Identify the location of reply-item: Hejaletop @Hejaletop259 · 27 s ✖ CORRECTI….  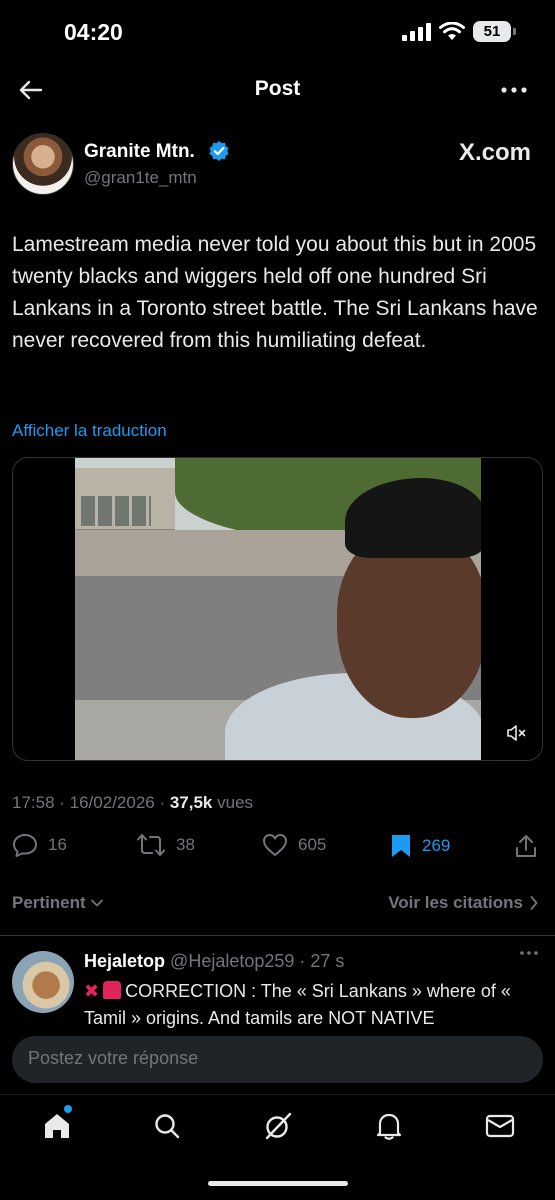
(277, 988).